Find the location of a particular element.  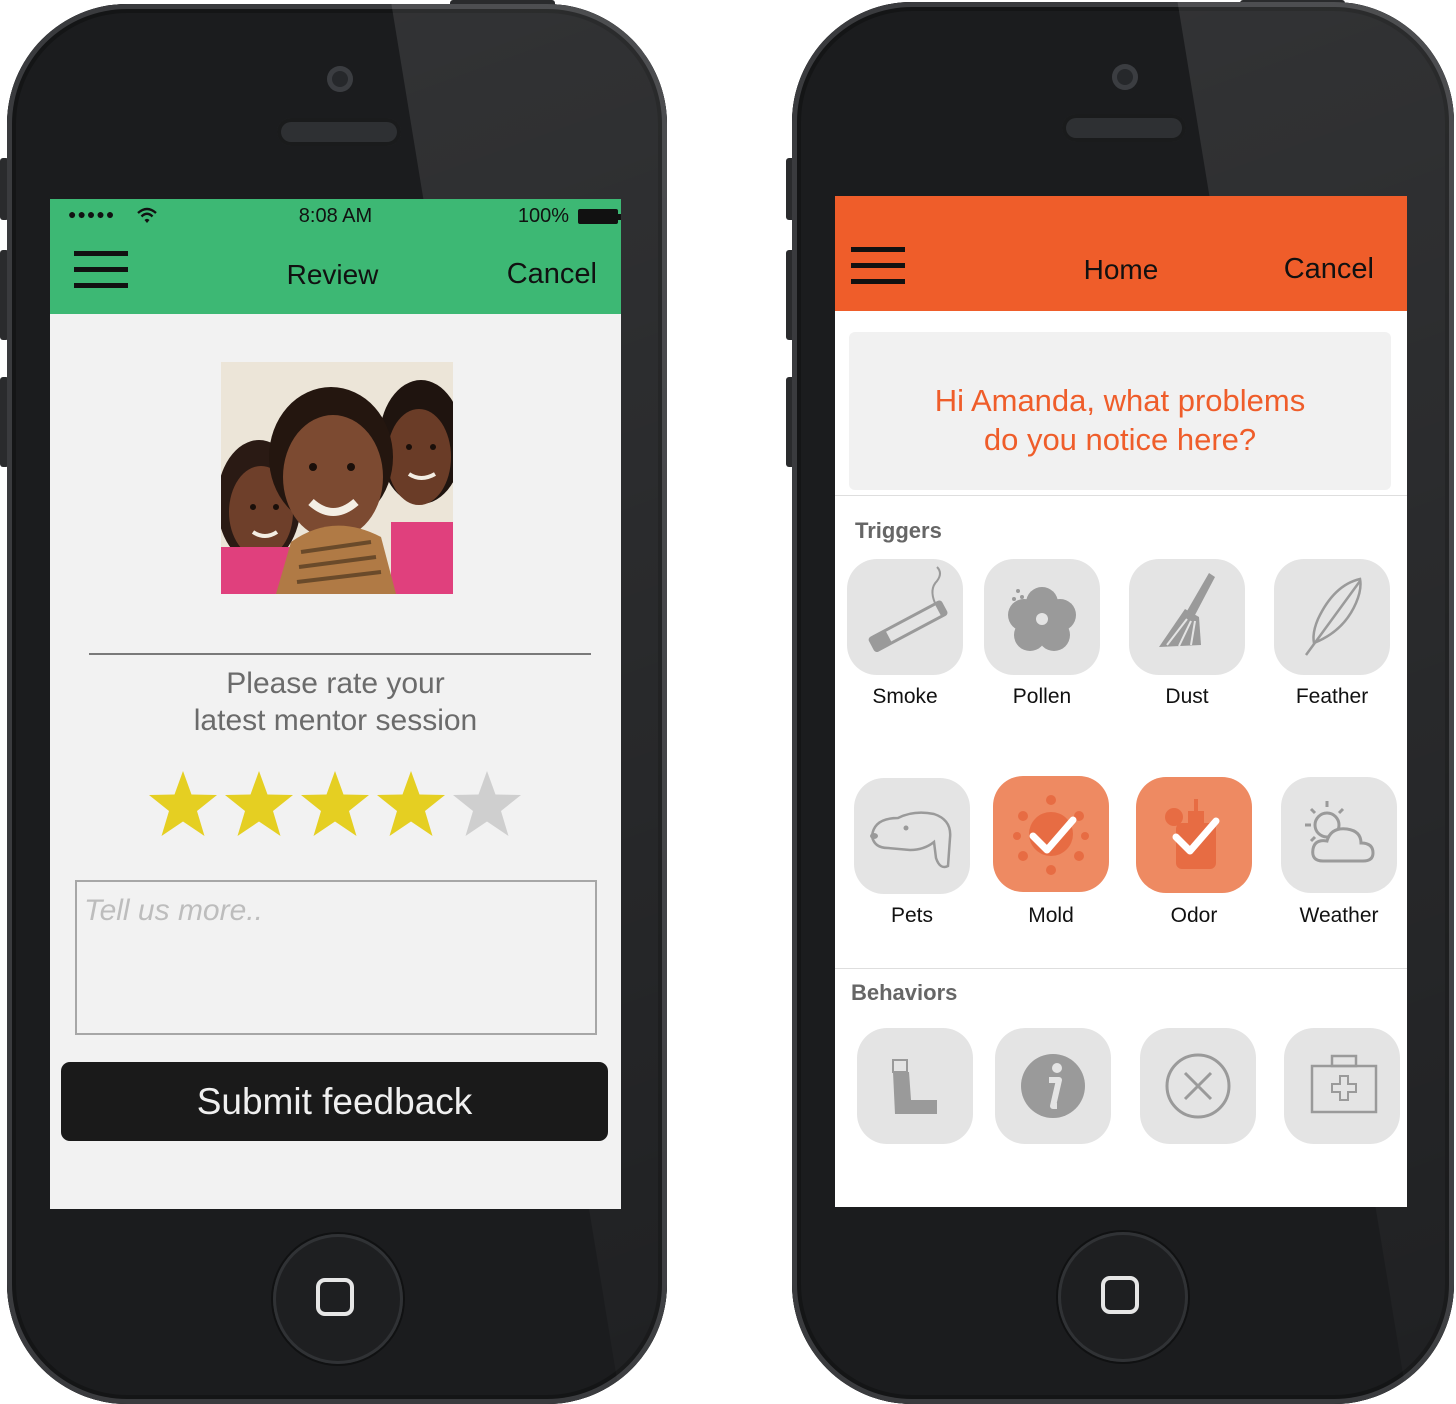

behaviors-heading: Behaviors is located at coordinates (904, 992).